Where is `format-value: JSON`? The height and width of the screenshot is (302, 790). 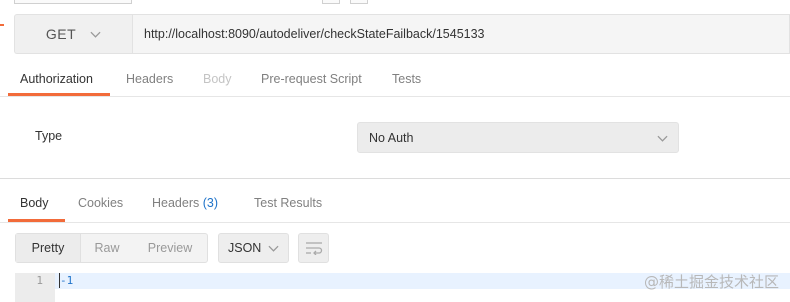
format-value: JSON is located at coordinates (245, 248).